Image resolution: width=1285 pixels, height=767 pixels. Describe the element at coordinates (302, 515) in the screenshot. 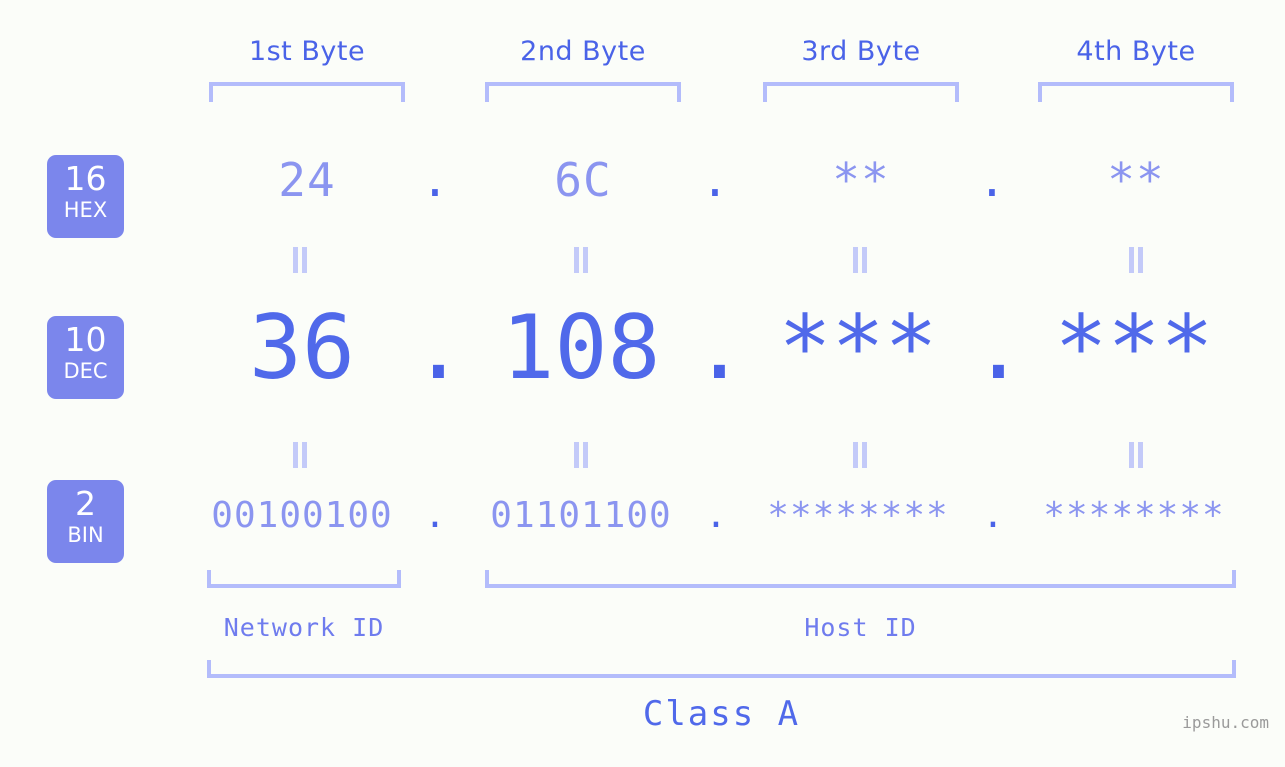

I see `bin-byte-1: 00100100` at that location.